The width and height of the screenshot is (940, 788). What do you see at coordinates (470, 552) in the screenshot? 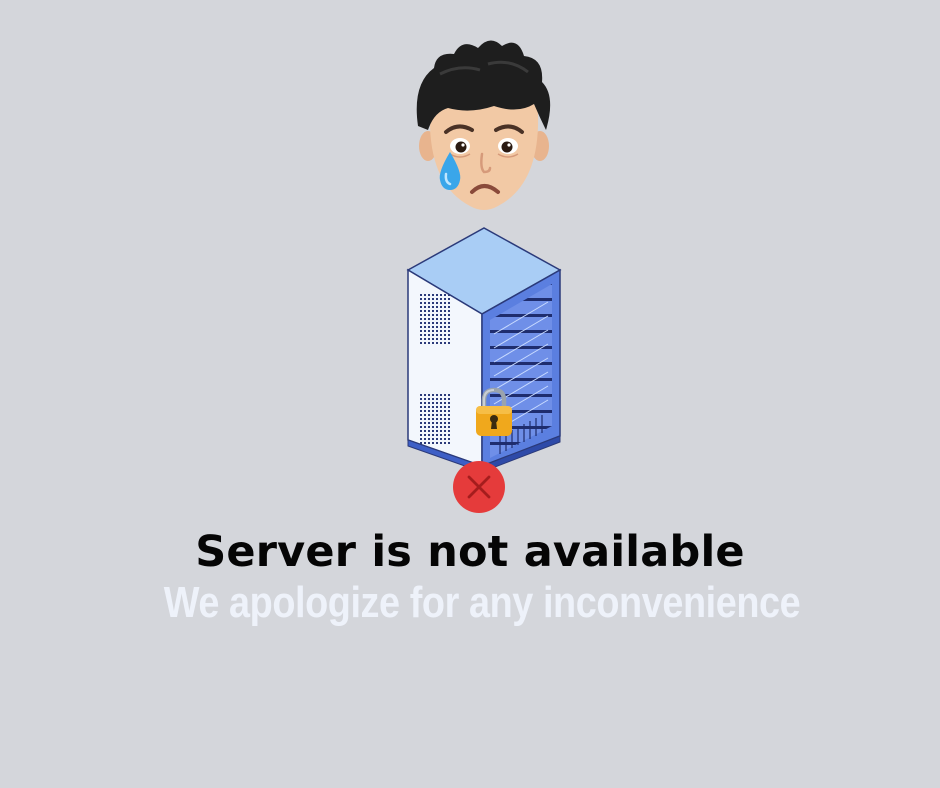
I see `error-title: Server is not available` at bounding box center [470, 552].